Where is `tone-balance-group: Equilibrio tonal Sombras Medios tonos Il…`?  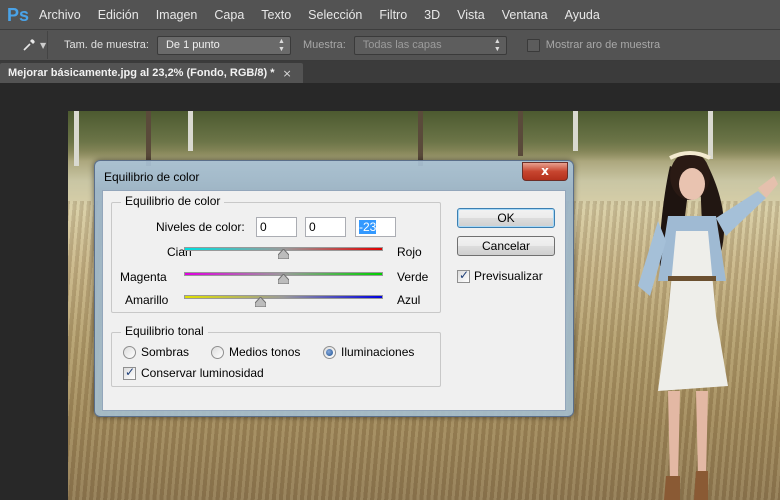 tone-balance-group: Equilibrio tonal Sombras Medios tonos Il… is located at coordinates (276, 355).